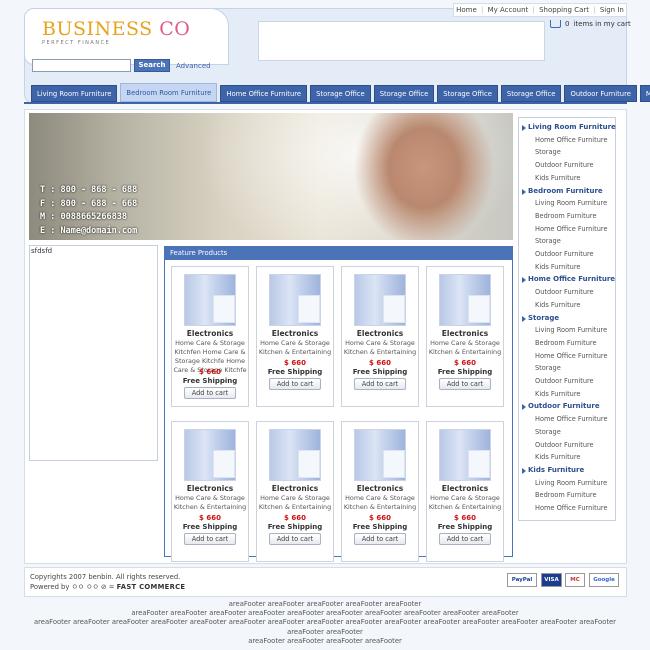 Image resolution: width=650 pixels, height=650 pixels. Describe the element at coordinates (569, 127) in the screenshot. I see `sidebar-category: Living Room Furniture` at that location.